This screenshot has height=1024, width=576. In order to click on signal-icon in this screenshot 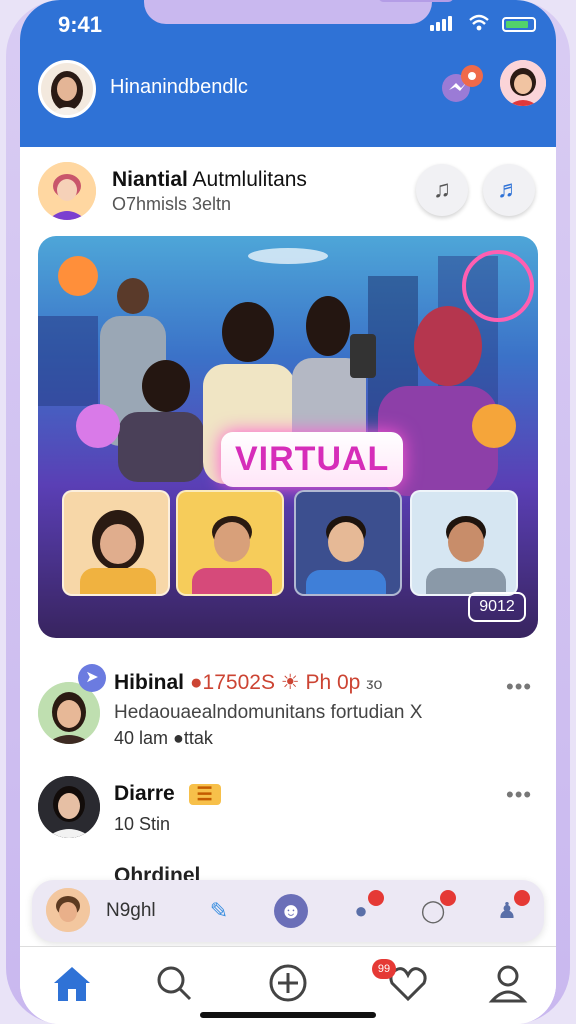, I will do `click(441, 23)`.